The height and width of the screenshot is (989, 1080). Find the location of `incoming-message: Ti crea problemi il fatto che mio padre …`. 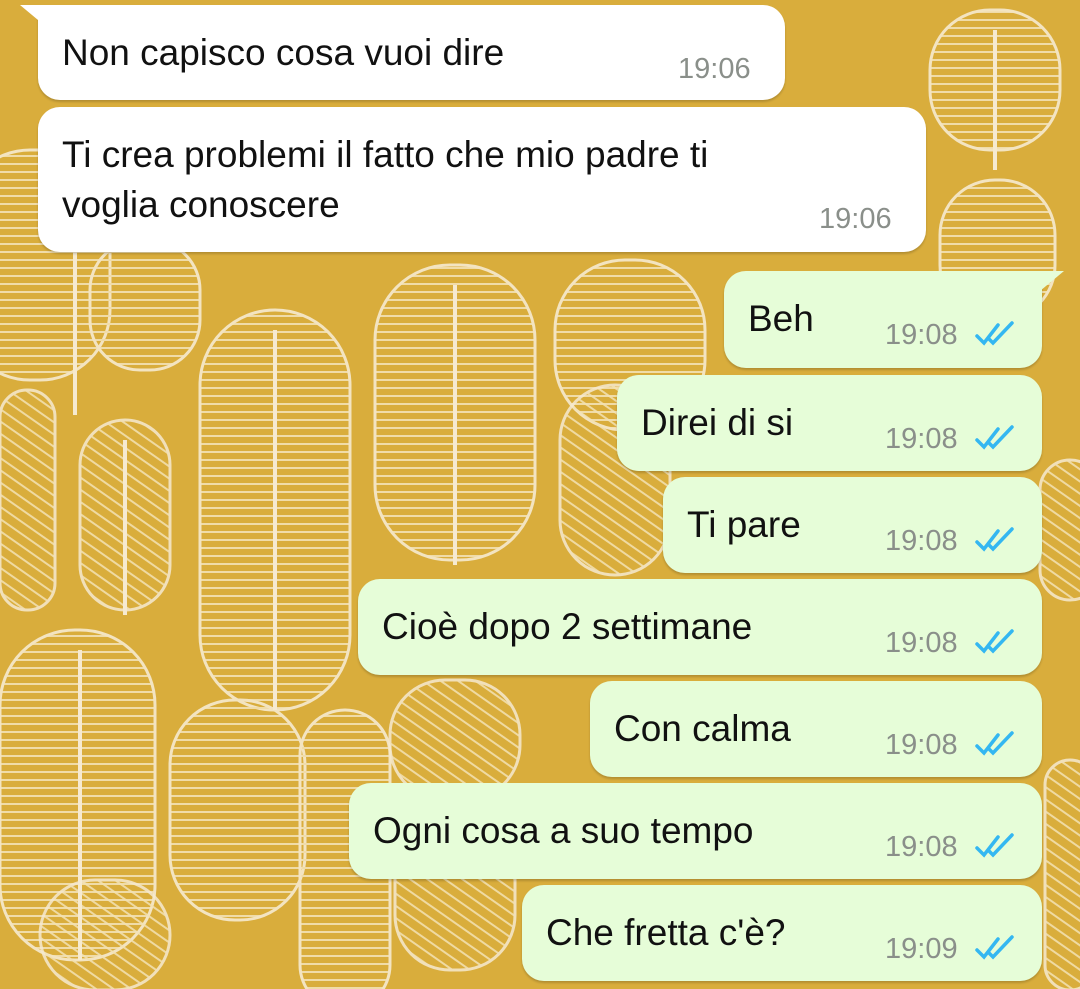

incoming-message: Ti crea problemi il fatto che mio padre … is located at coordinates (482, 179).